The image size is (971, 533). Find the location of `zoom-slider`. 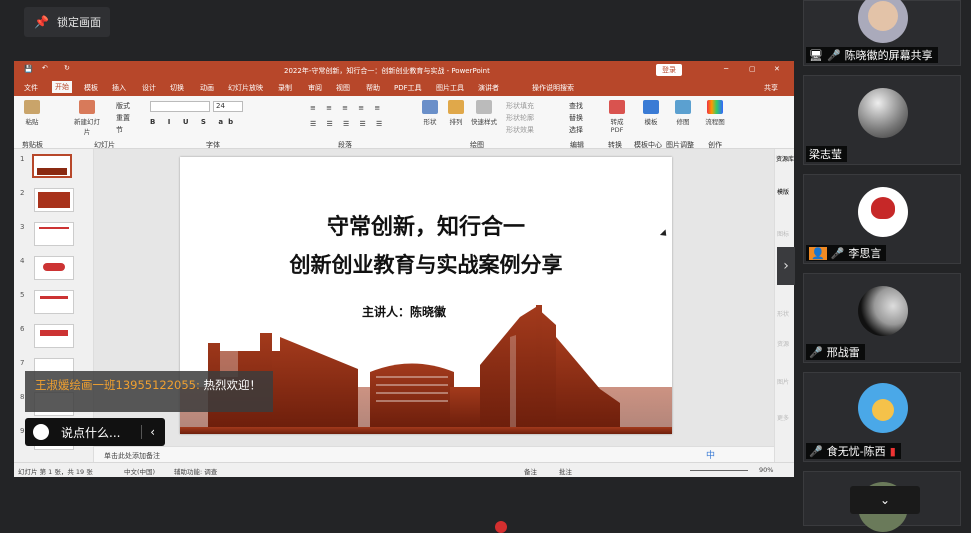

zoom-slider is located at coordinates (719, 470).